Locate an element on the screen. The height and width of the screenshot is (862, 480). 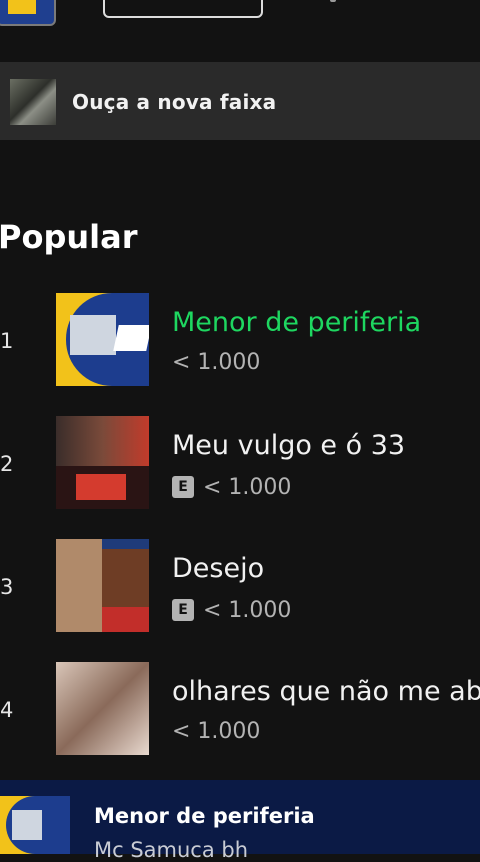
track-row: 2 Meu vulgo e ó 33 E < 1.000 is located at coordinates (240, 466).